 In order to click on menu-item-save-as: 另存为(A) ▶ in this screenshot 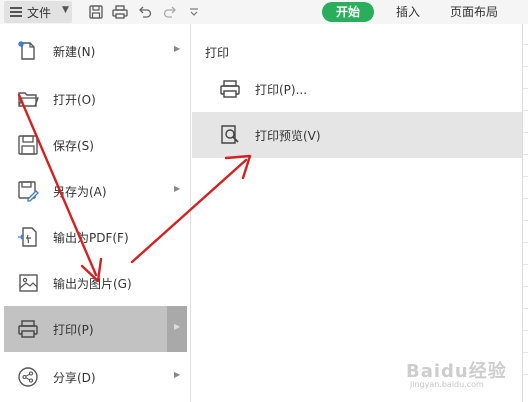, I will do `click(95, 191)`.